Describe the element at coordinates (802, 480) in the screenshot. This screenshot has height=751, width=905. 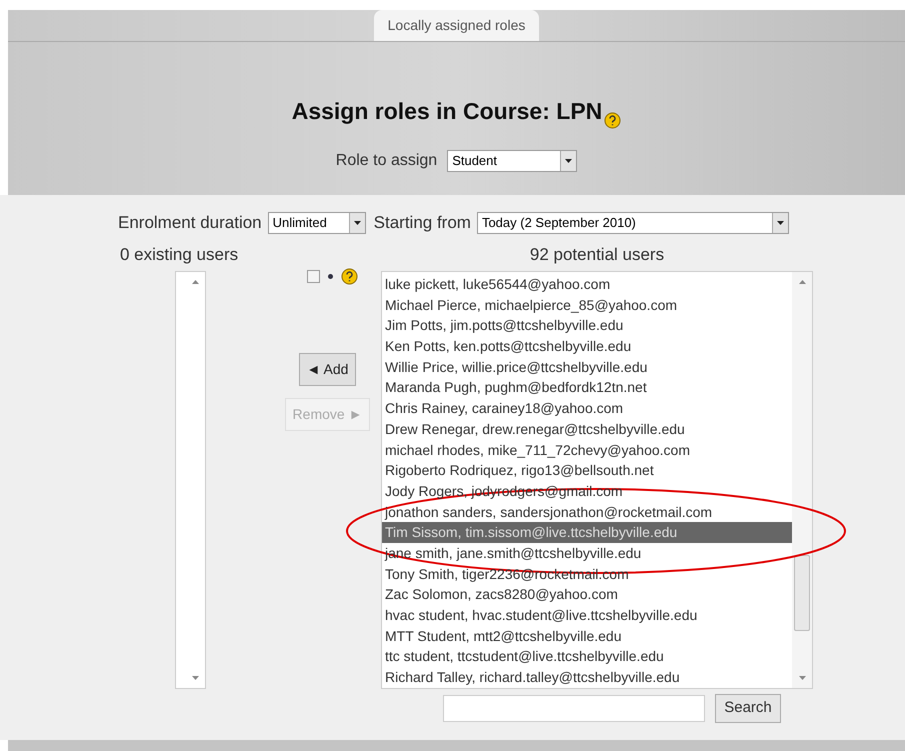
I see `scrollbar` at that location.